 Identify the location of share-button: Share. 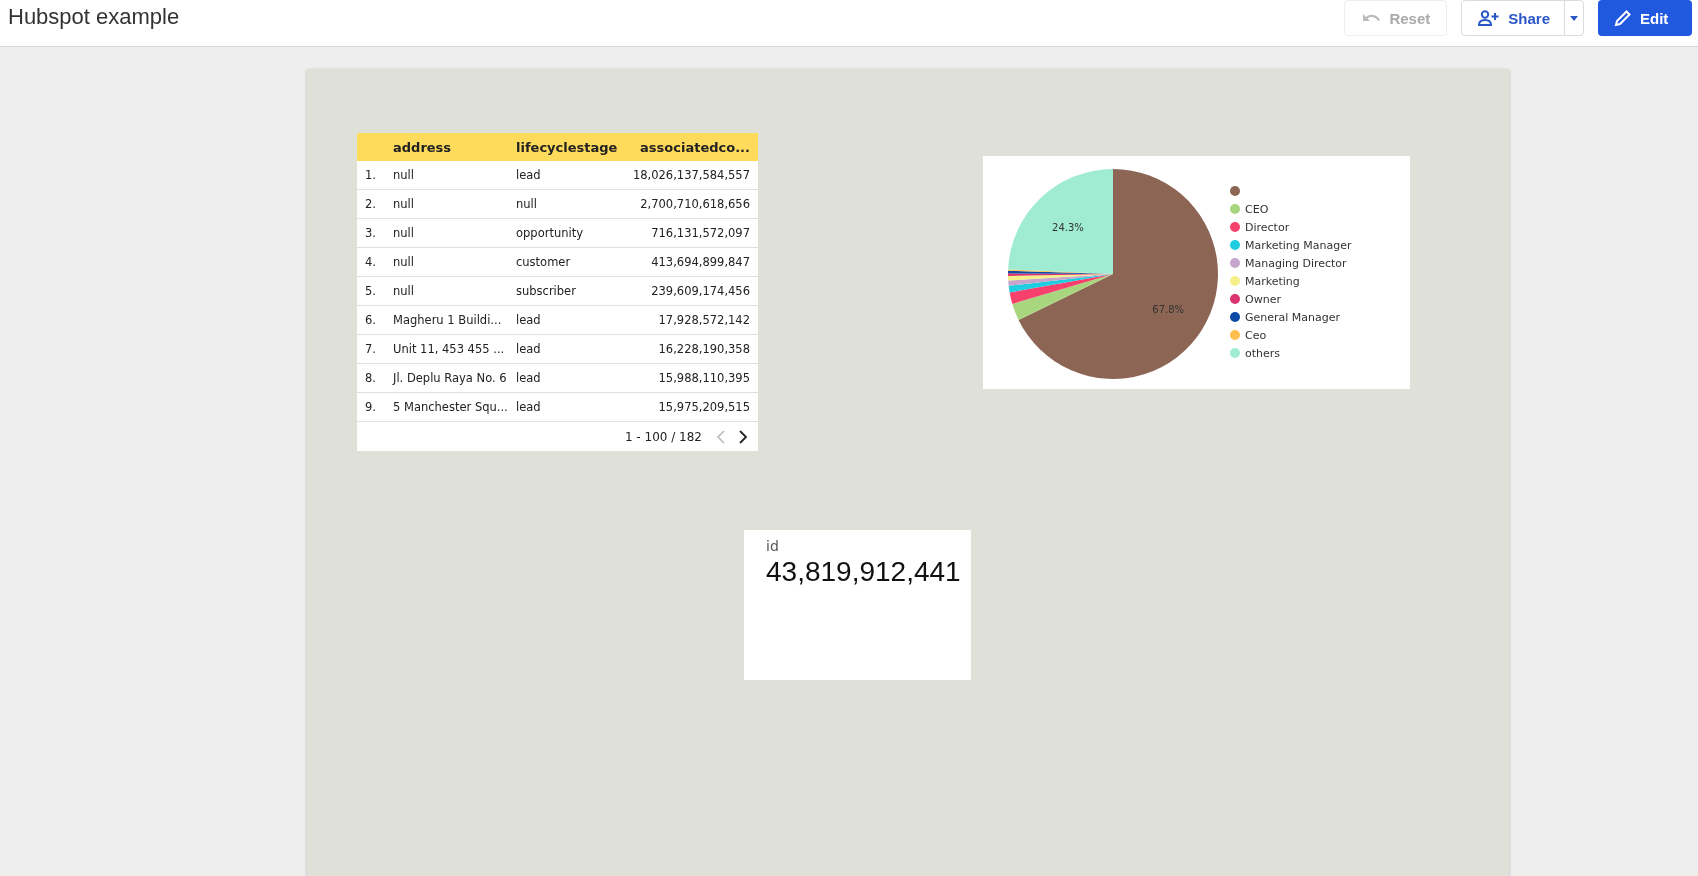
(1522, 18).